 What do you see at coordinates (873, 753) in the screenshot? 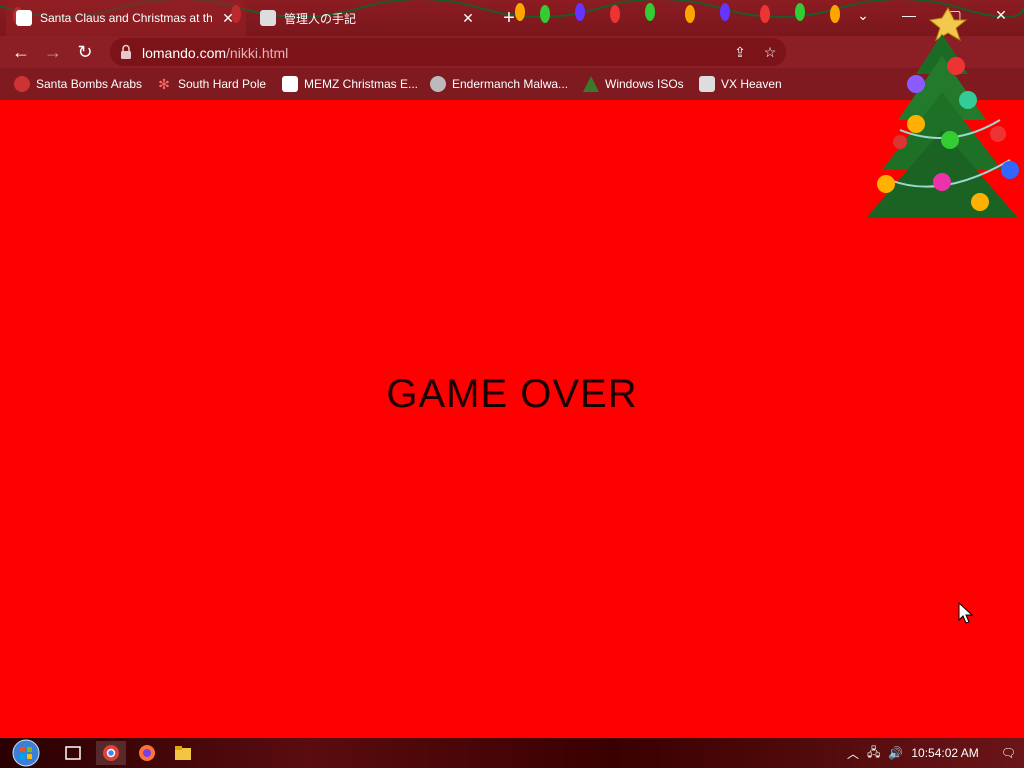
I see `network-icon: 🖧` at bounding box center [873, 753].